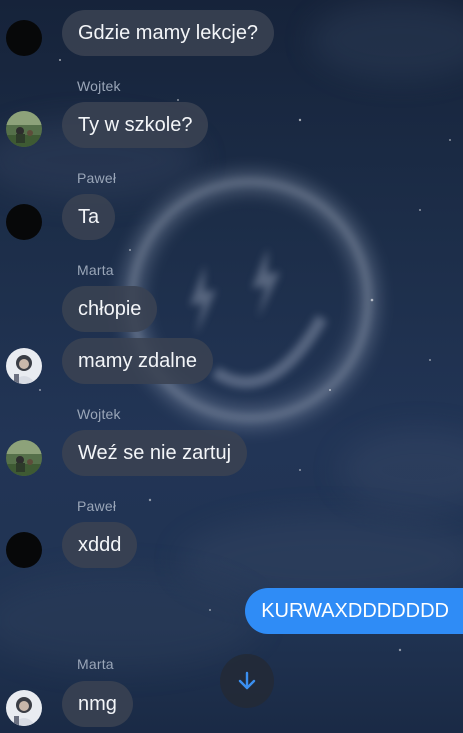 The image size is (463, 733). I want to click on message-text: Ty w szkole?, so click(135, 125).